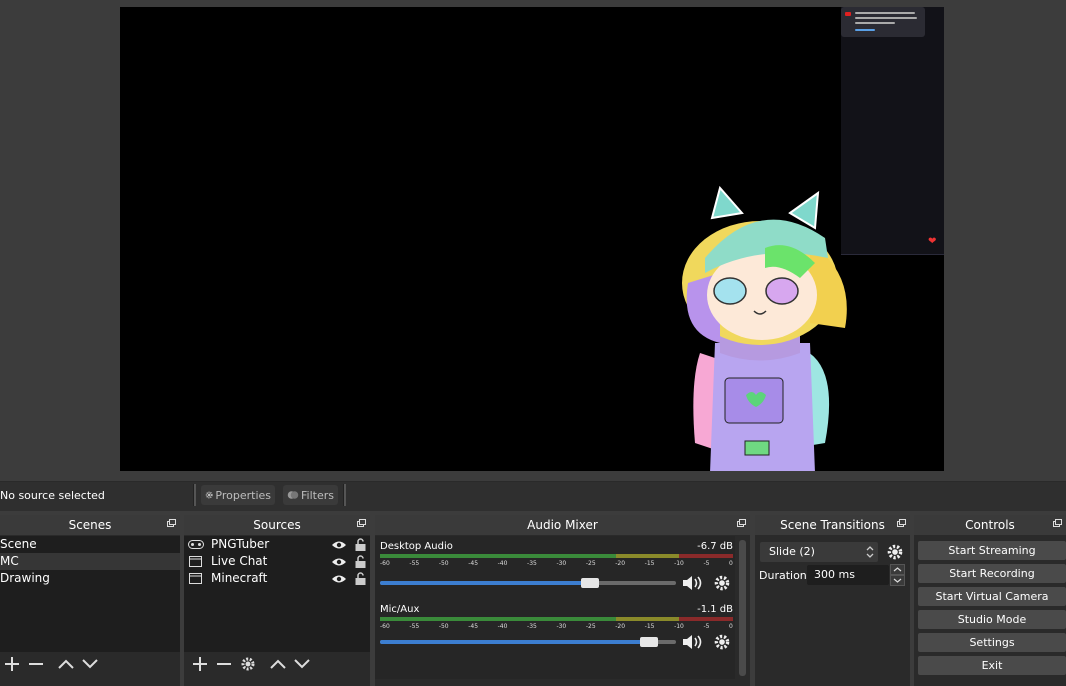 This screenshot has width=1066, height=686. I want to click on add-scene-button, so click(12, 664).